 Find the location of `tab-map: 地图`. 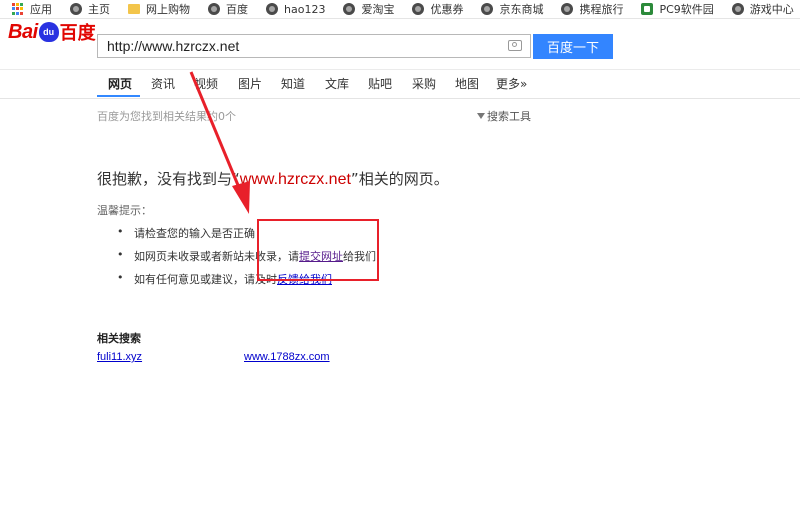

tab-map: 地图 is located at coordinates (467, 83).